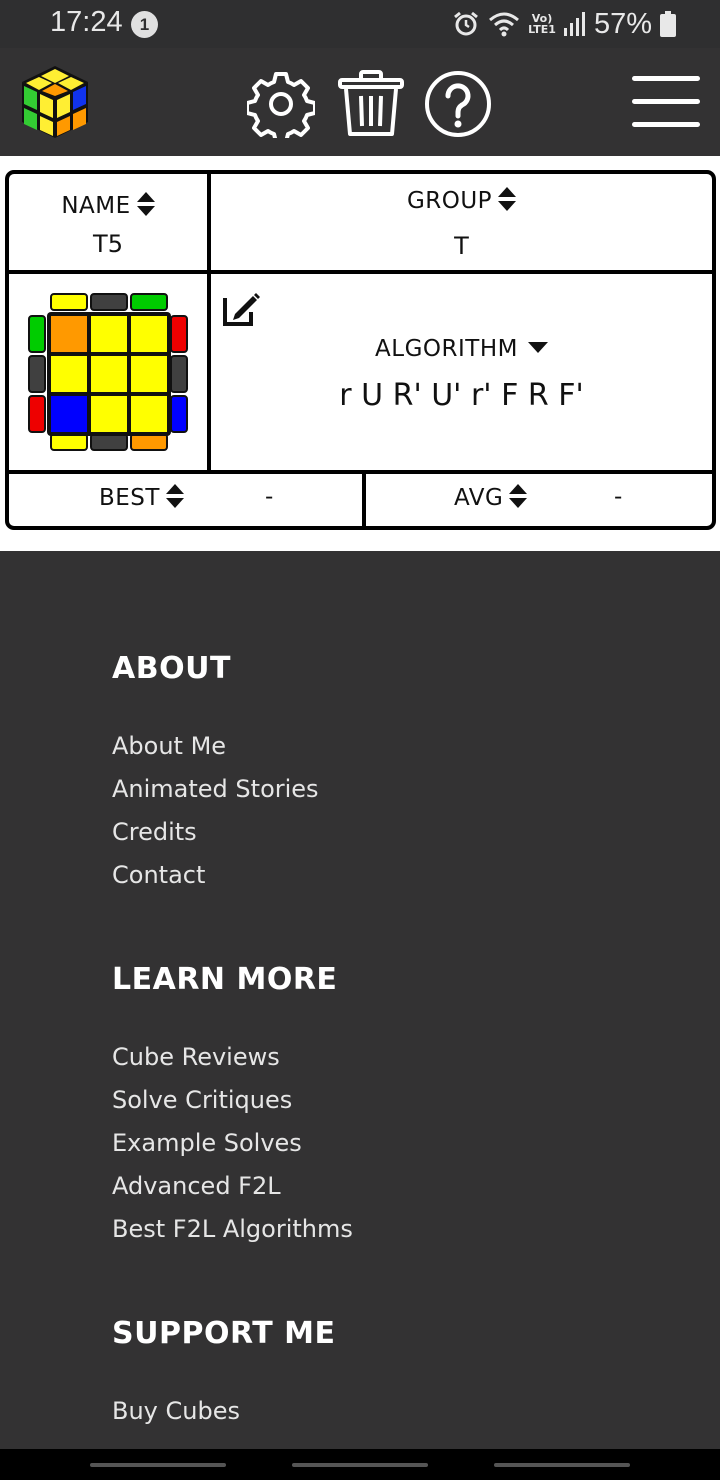  I want to click on status-right-group: Vo) LTE1 57%, so click(564, 24).